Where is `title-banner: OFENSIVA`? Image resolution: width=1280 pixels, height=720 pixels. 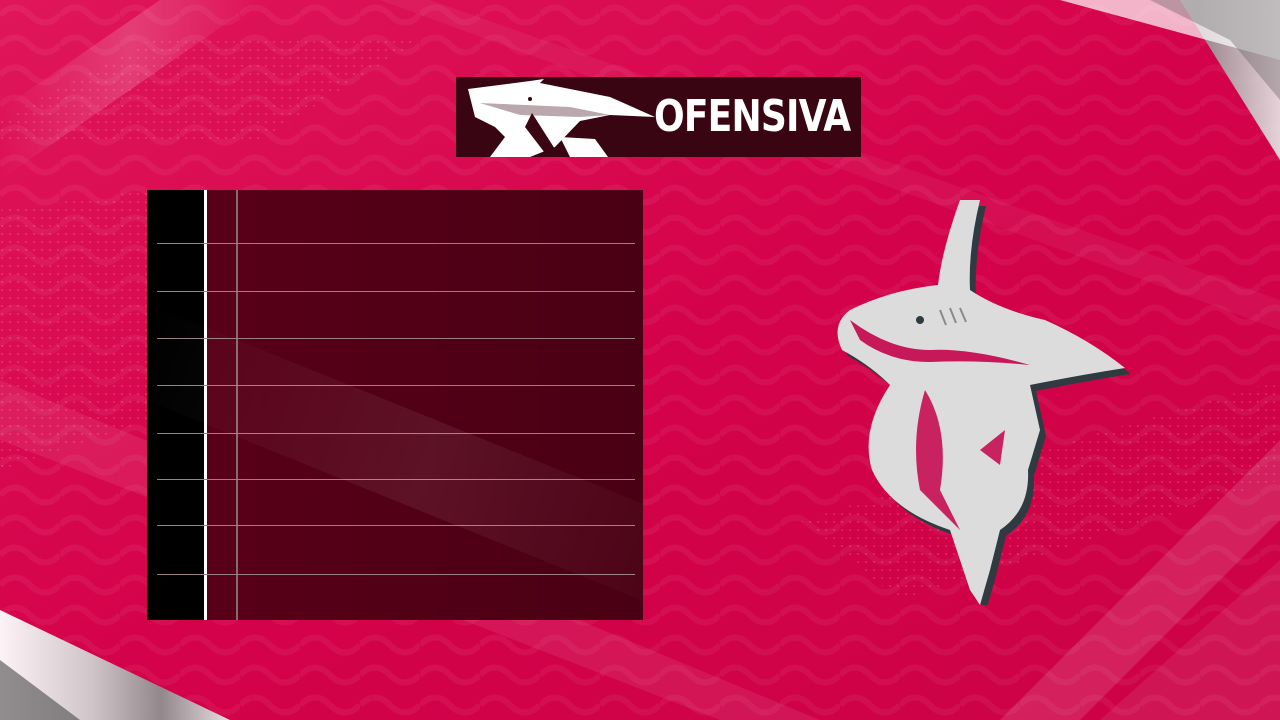 title-banner: OFENSIVA is located at coordinates (658, 117).